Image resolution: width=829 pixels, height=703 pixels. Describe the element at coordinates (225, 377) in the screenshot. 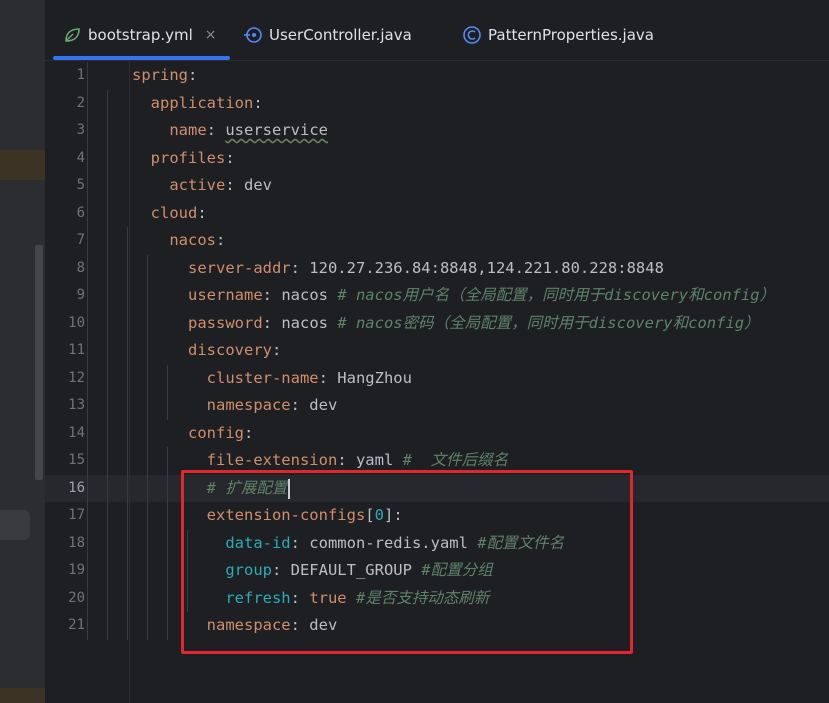

I see `code-token: cluster-name` at that location.